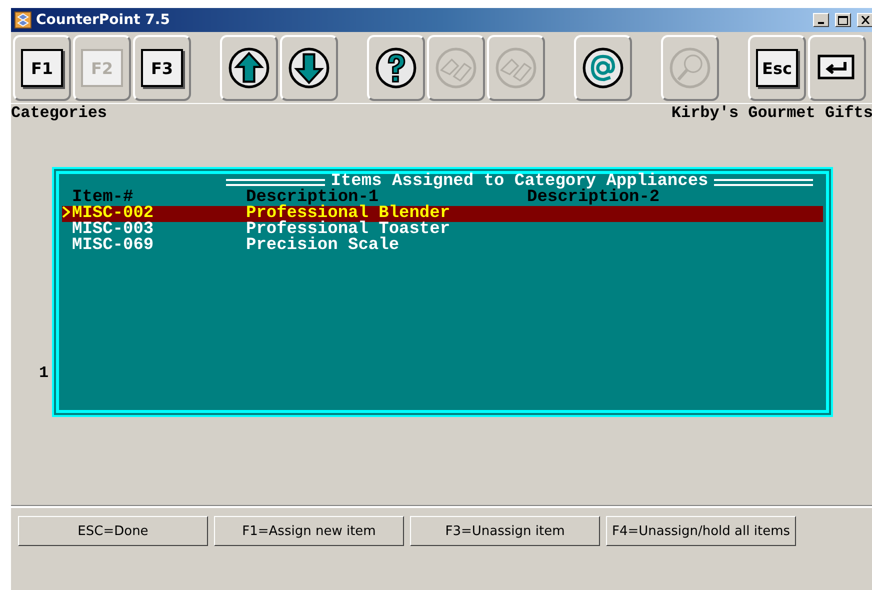  What do you see at coordinates (44, 373) in the screenshot?
I see `page-number: 1` at bounding box center [44, 373].